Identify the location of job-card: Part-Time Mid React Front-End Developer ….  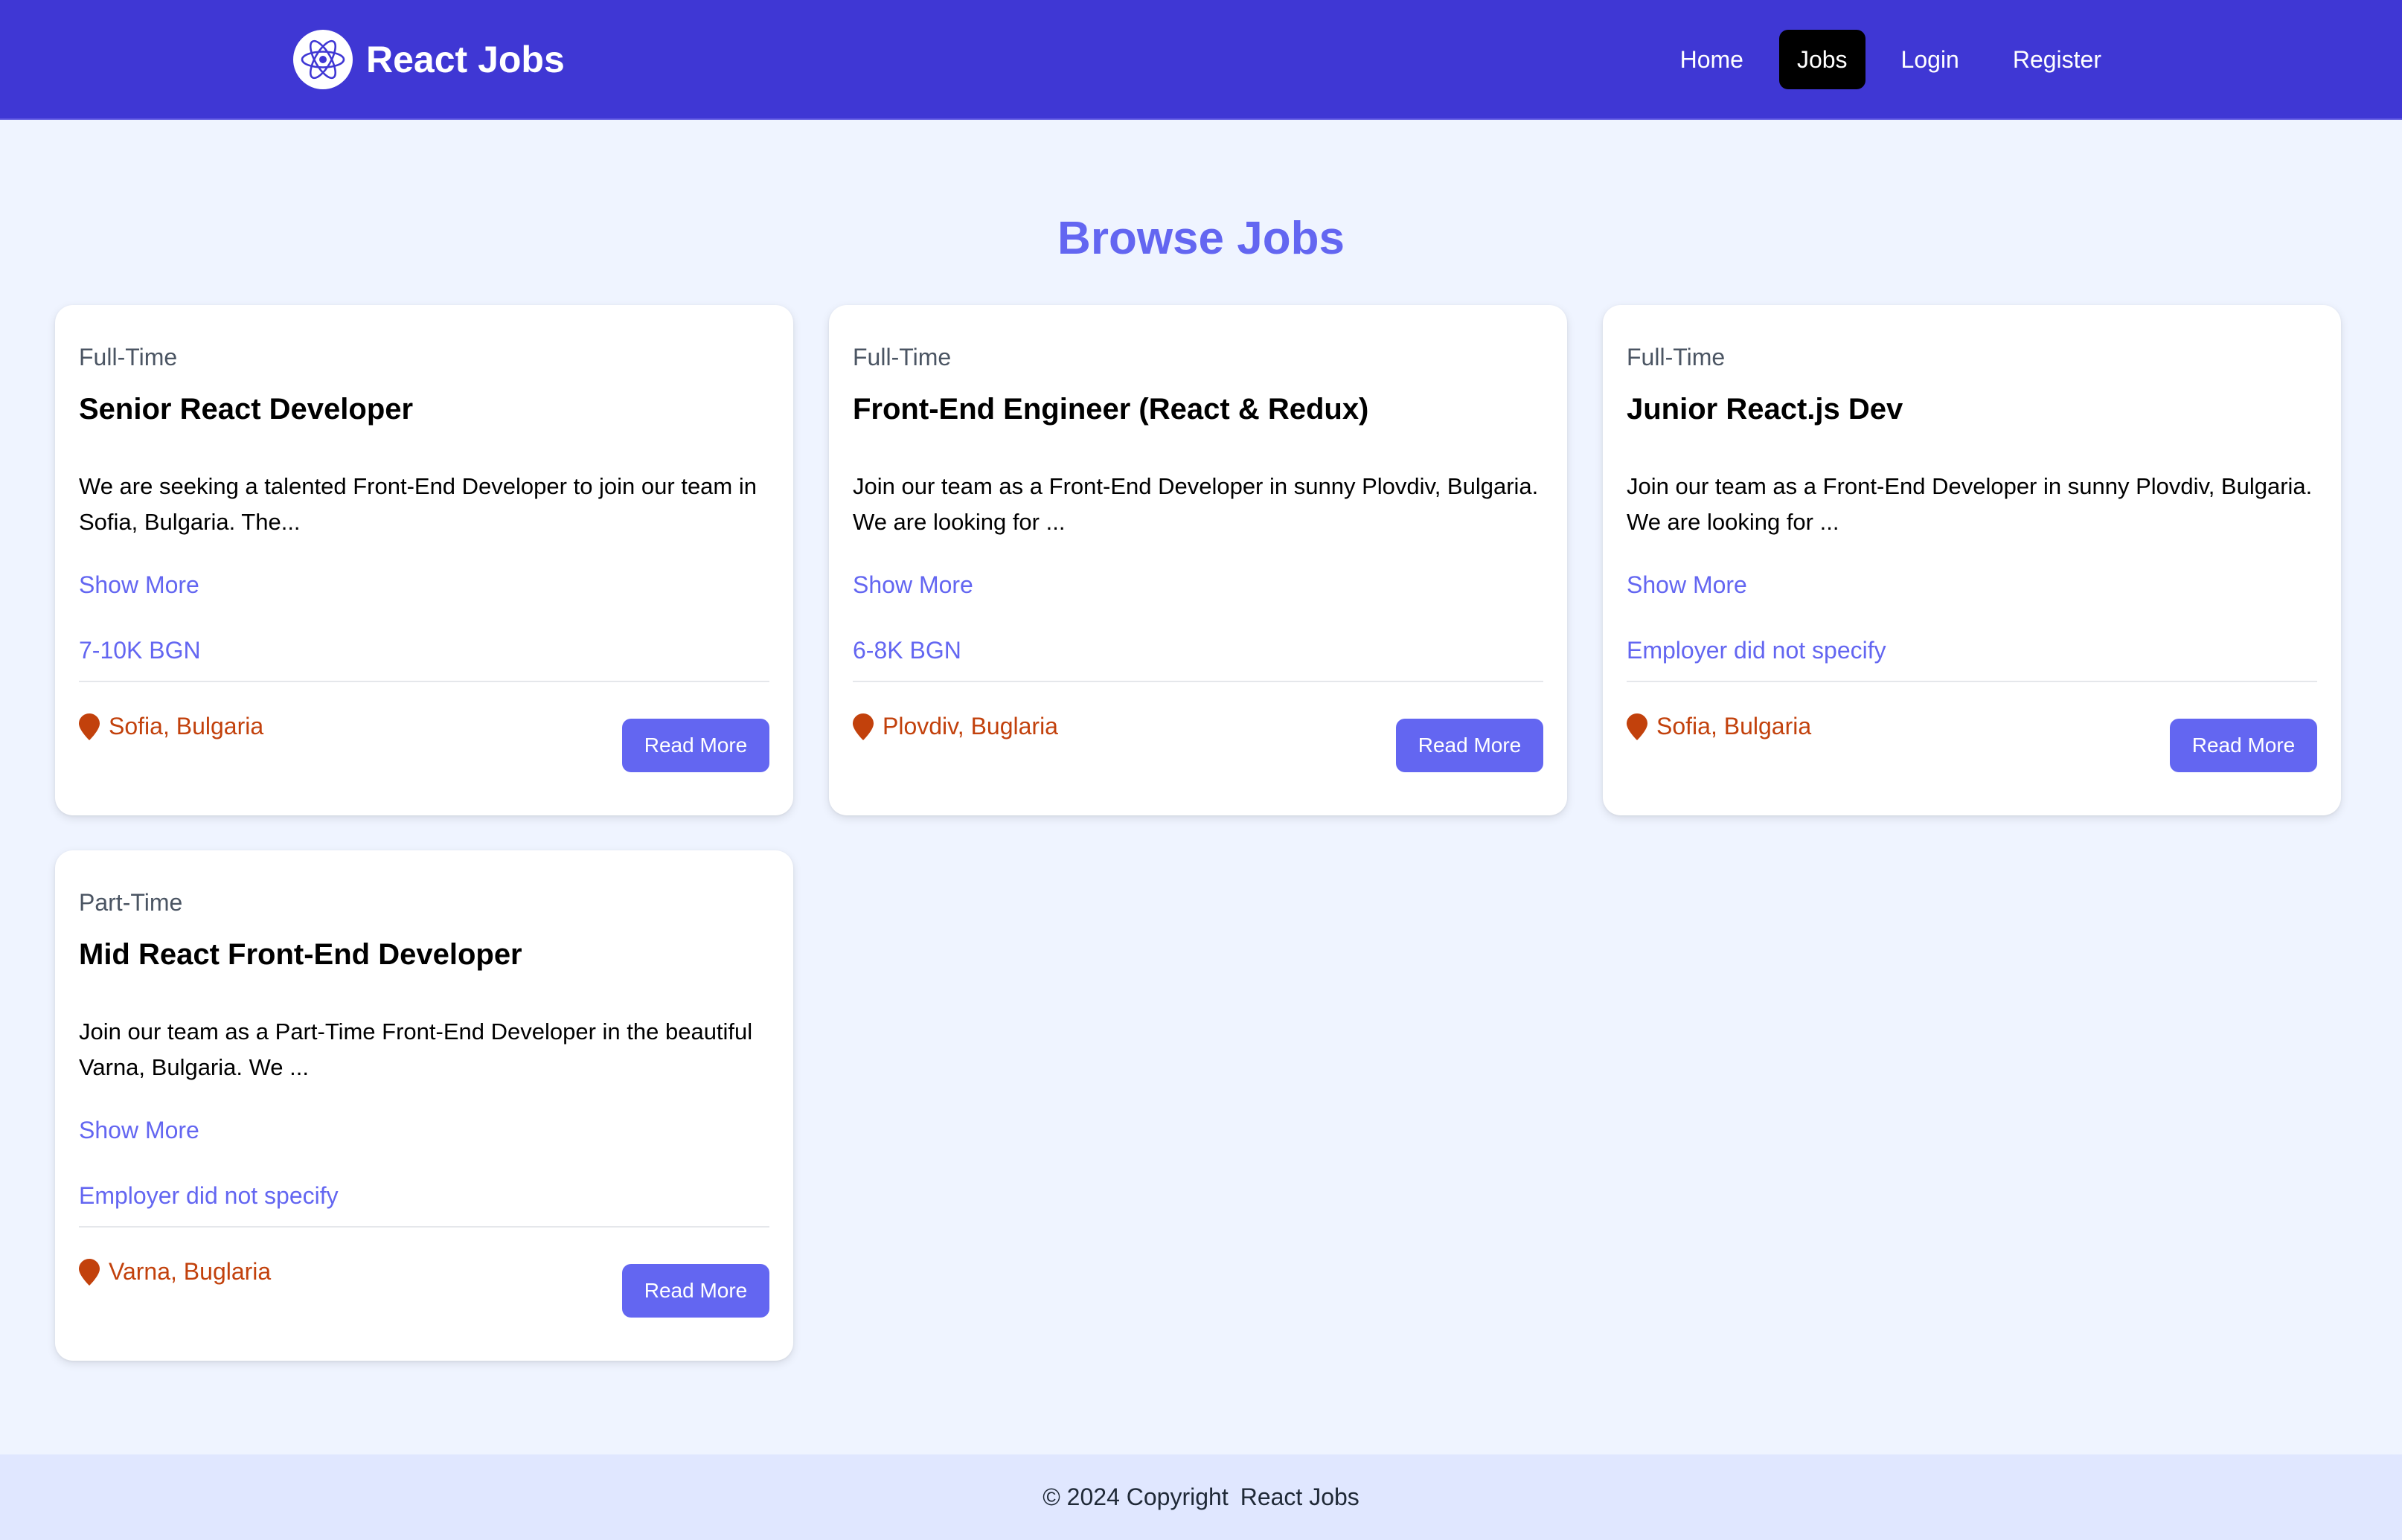
(424, 1105).